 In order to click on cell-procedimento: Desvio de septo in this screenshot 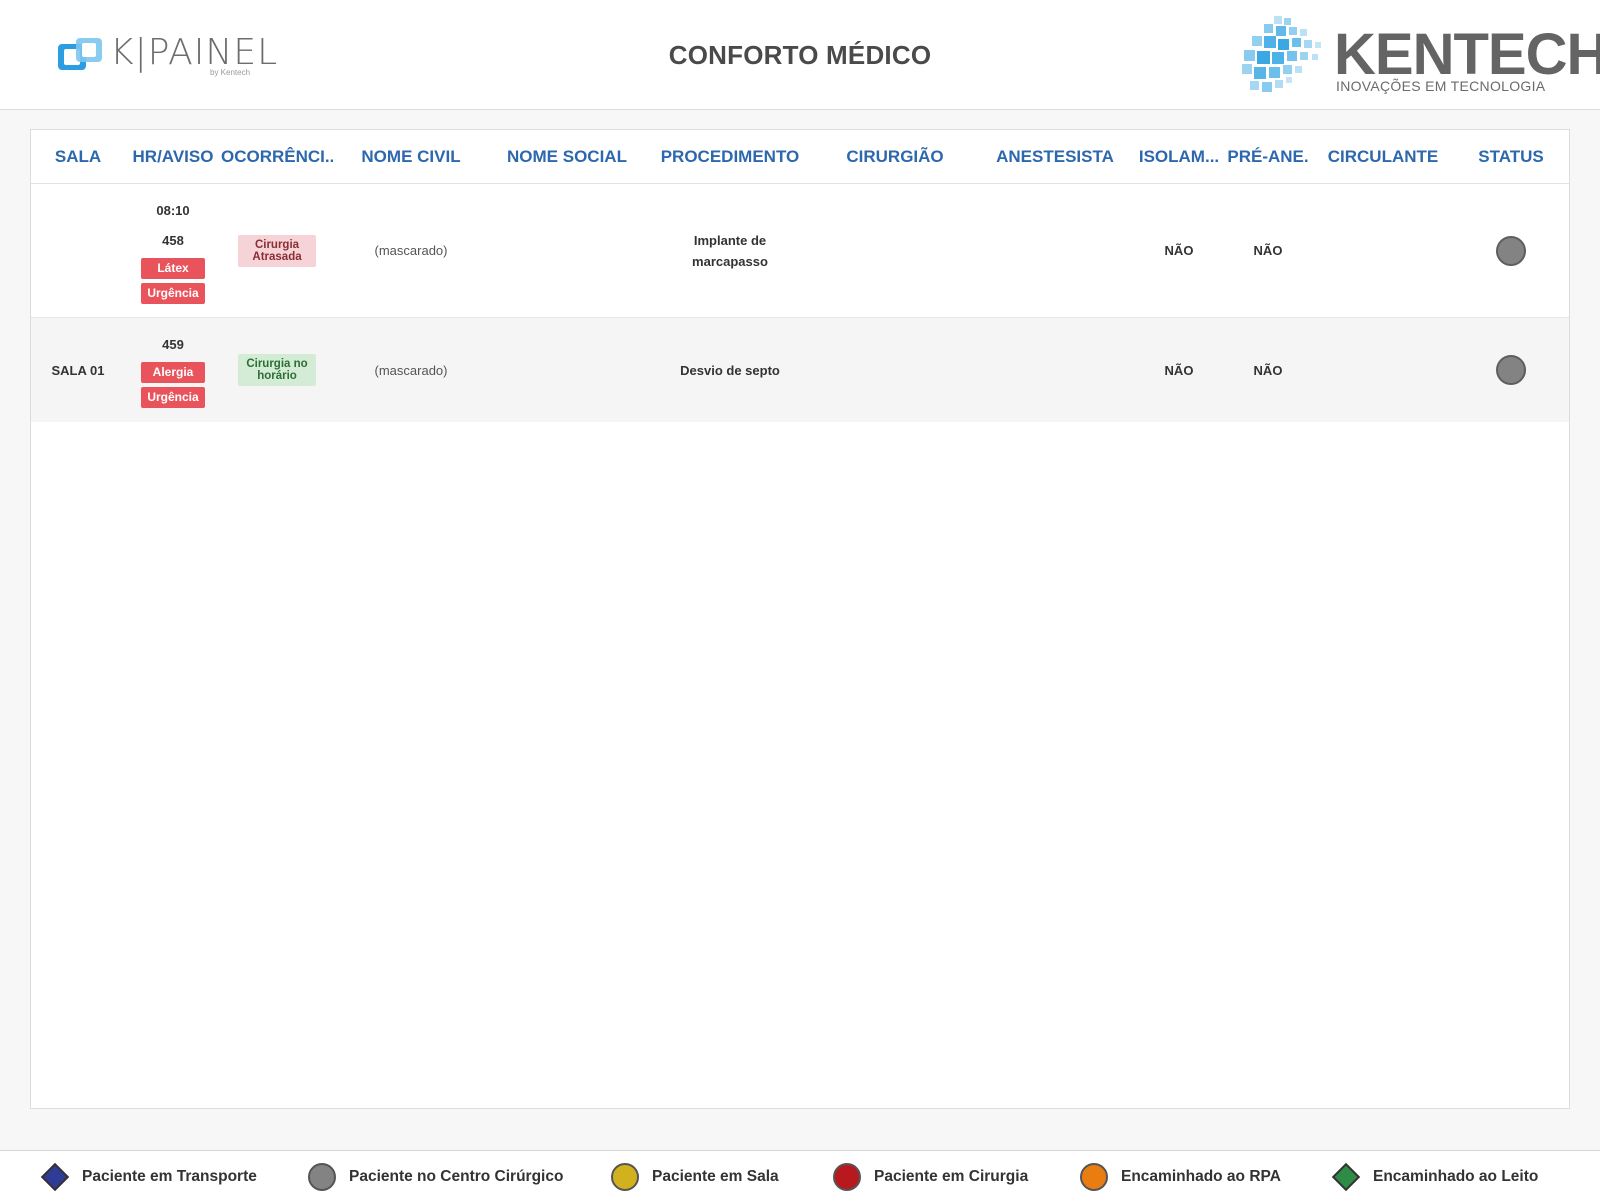, I will do `click(730, 370)`.